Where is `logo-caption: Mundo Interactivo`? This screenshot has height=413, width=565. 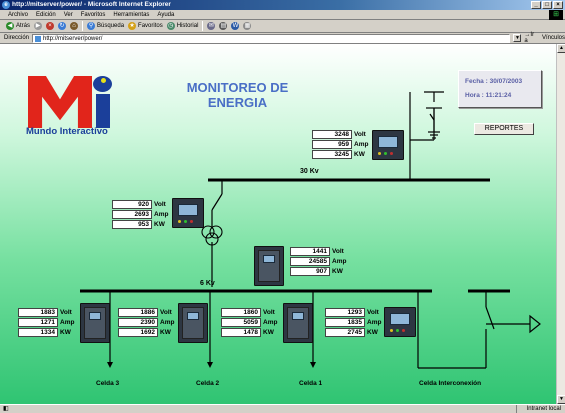 logo-caption: Mundo Interactivo is located at coordinates (67, 131).